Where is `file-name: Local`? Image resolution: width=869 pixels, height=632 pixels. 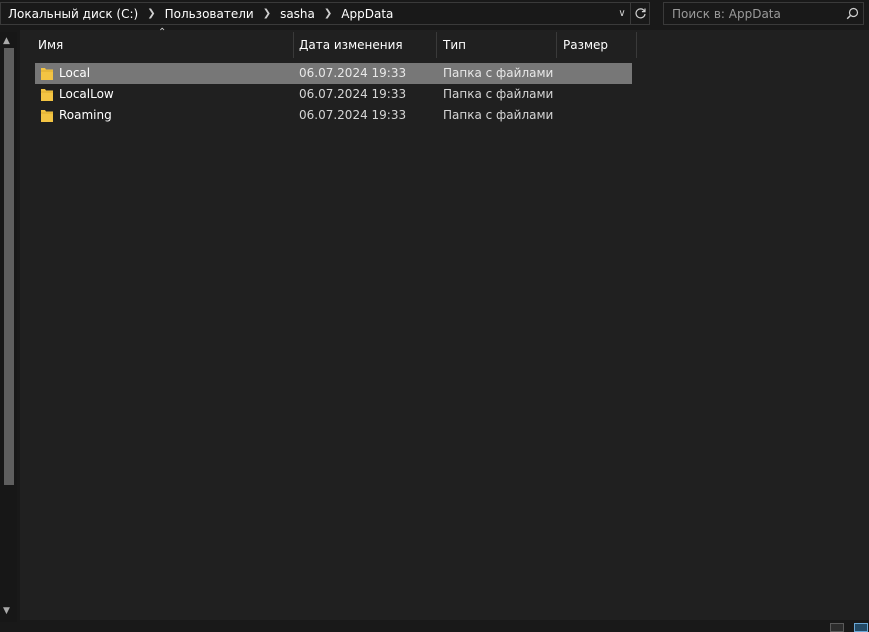
file-name: Local is located at coordinates (75, 73).